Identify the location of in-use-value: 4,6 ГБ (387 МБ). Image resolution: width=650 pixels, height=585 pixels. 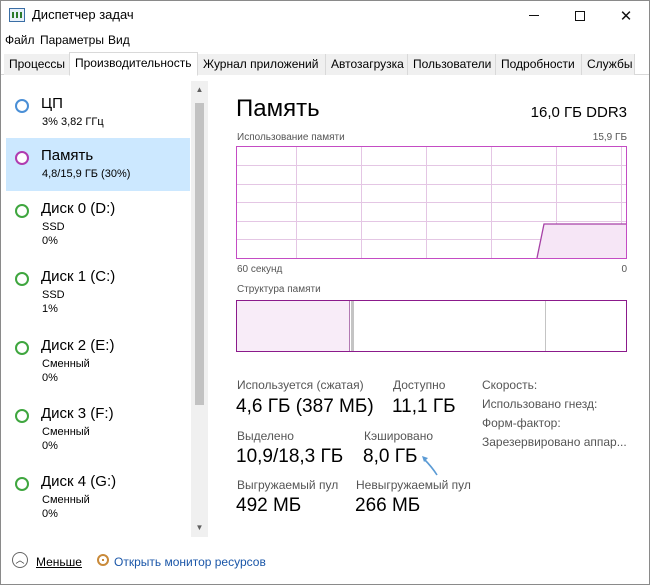
(305, 406).